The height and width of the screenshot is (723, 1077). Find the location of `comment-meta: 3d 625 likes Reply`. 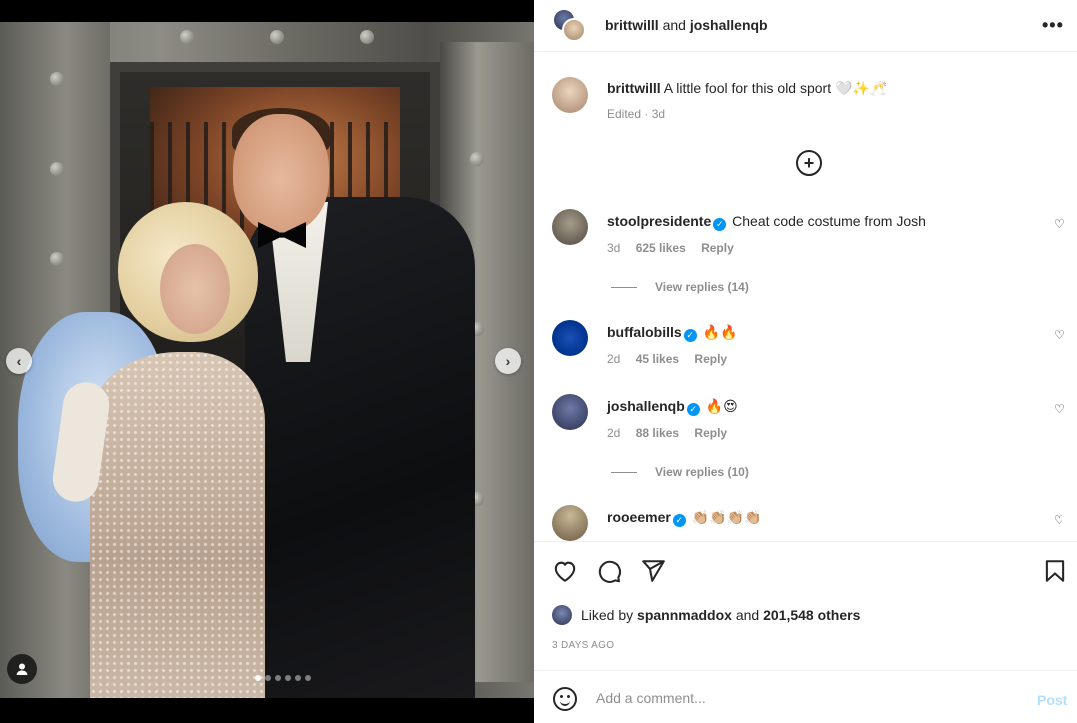

comment-meta: 3d 625 likes Reply is located at coordinates (676, 248).